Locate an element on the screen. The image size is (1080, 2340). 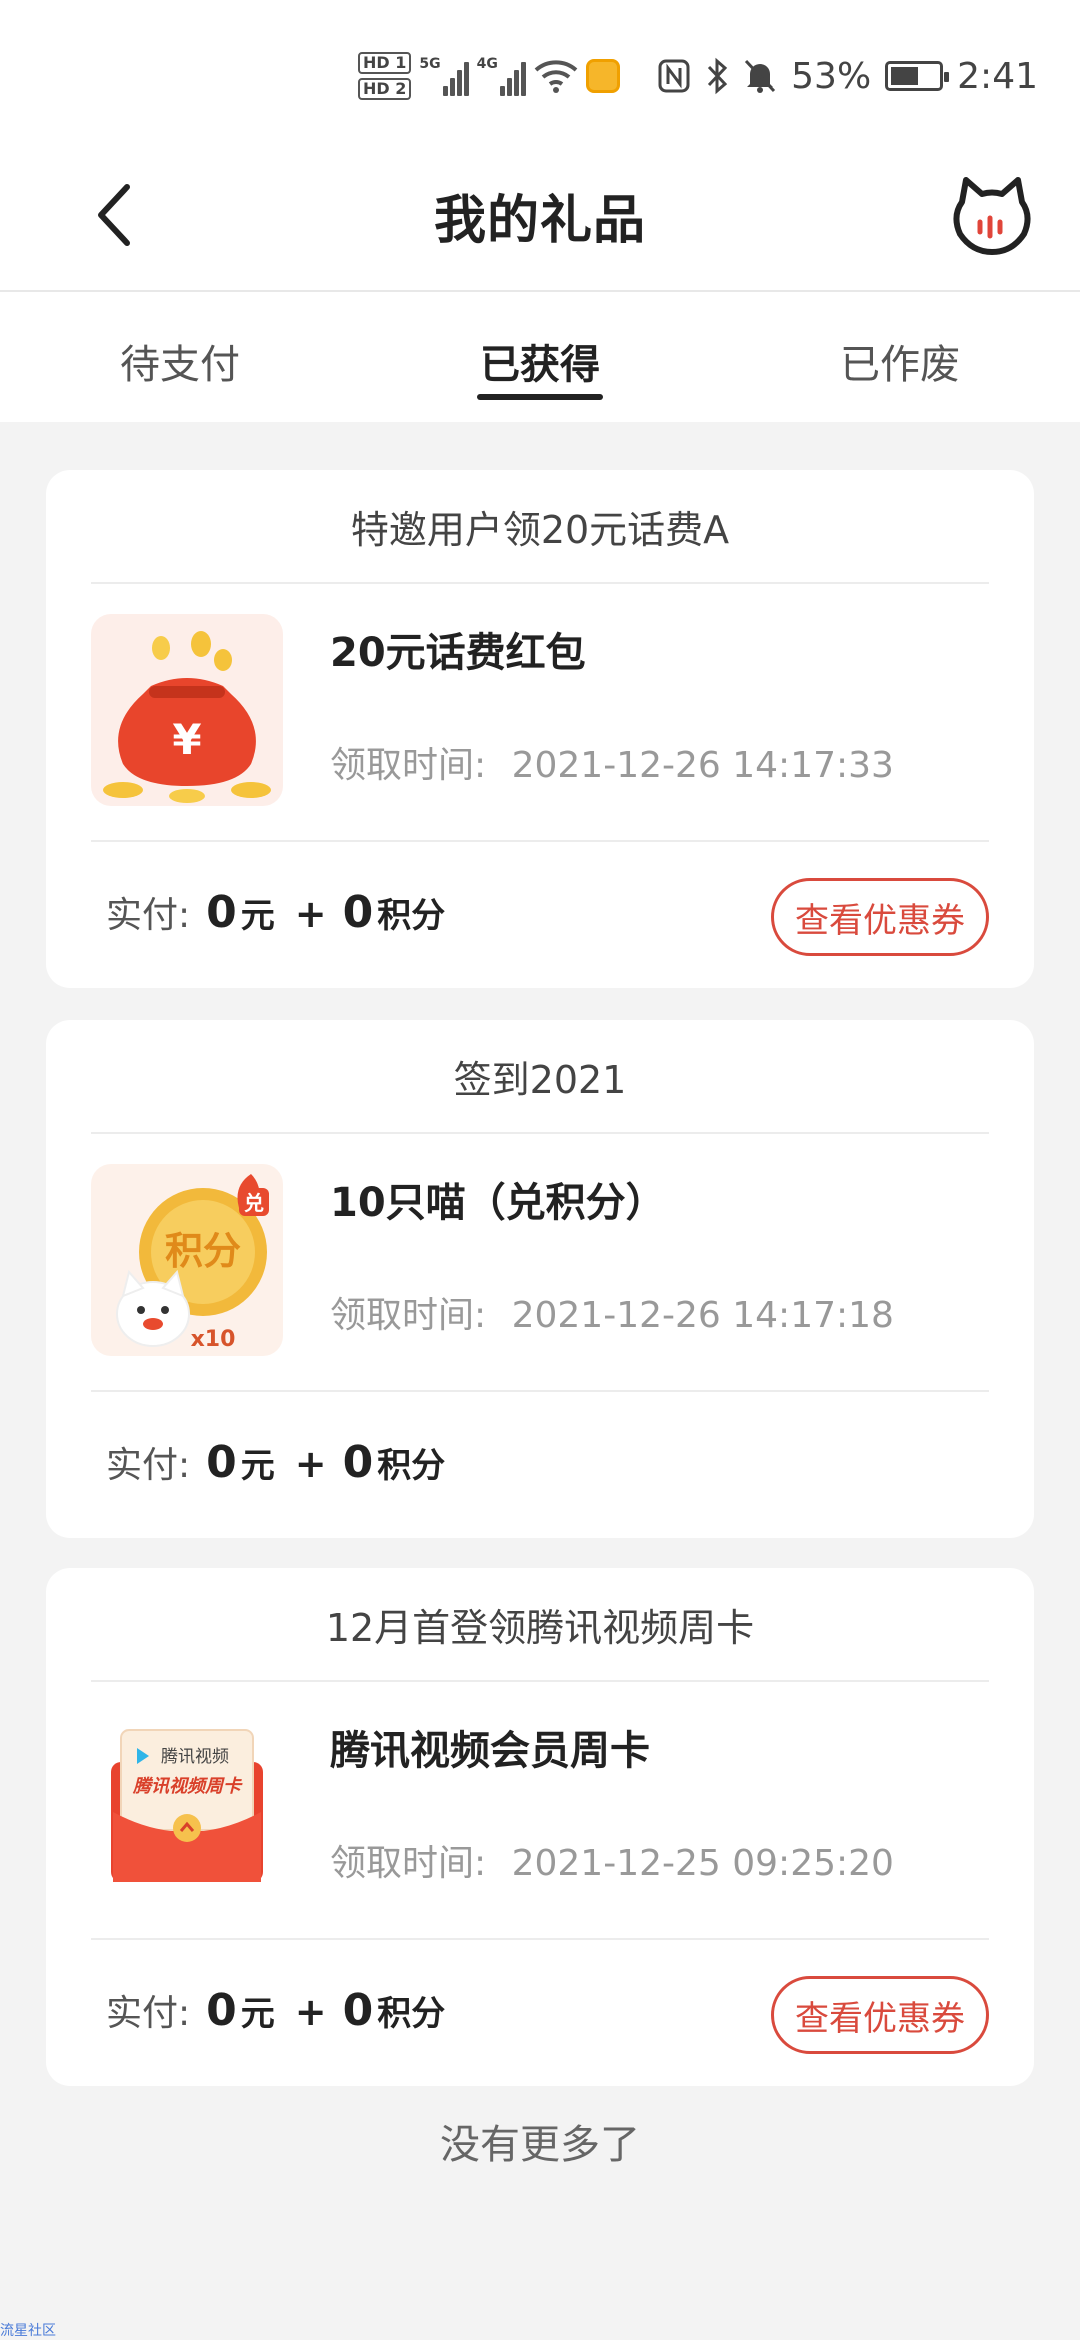
status-right-group: 53% 2:41 is located at coordinates (847, 76).